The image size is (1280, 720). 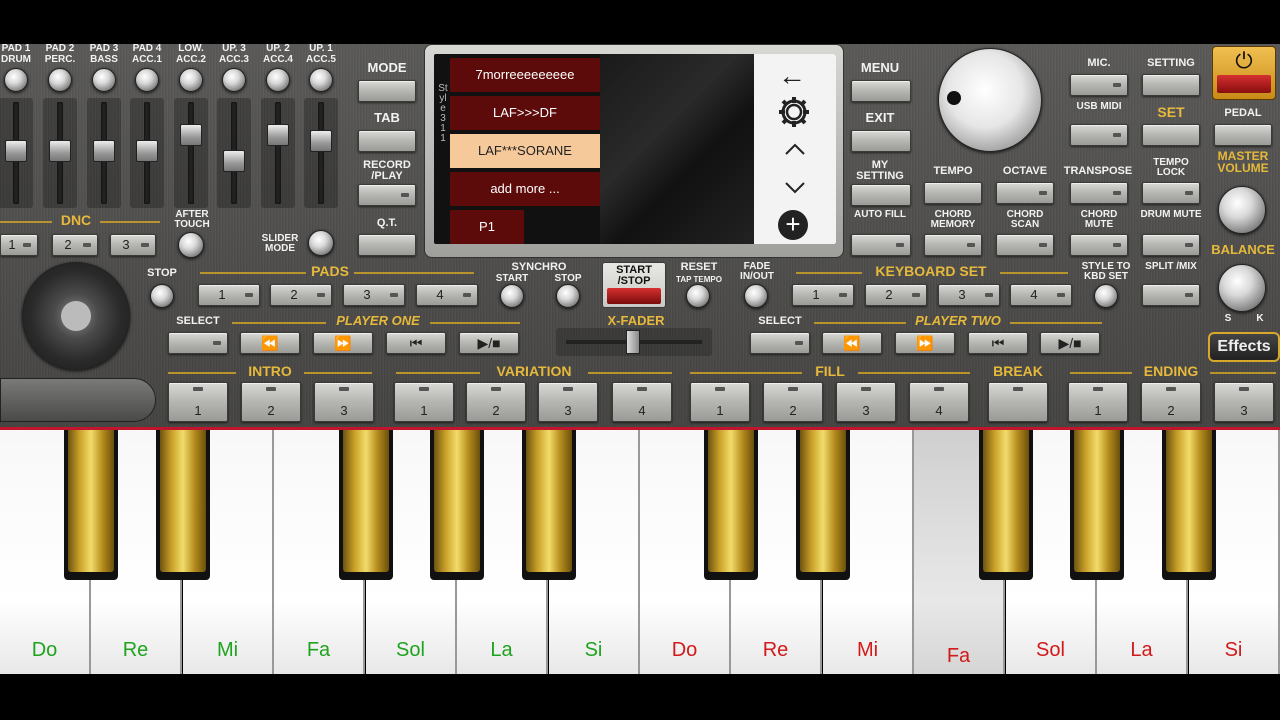 I want to click on master-volume-knob, so click(x=1242, y=210).